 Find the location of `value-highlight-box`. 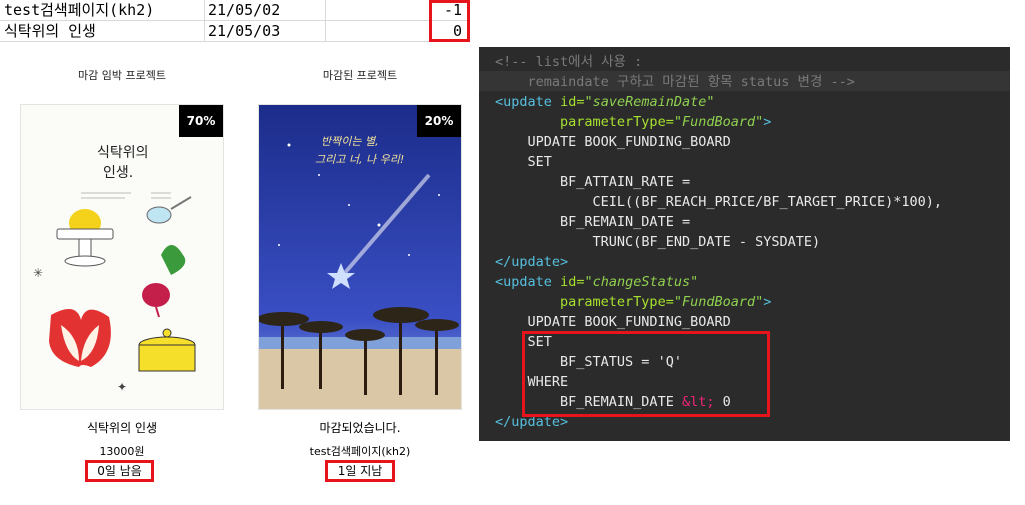

value-highlight-box is located at coordinates (449, 21).